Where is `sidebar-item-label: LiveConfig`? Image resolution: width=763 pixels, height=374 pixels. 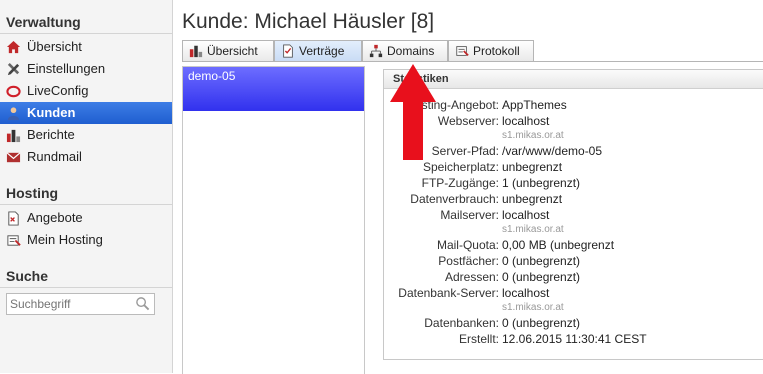
sidebar-item-label: LiveConfig is located at coordinates (58, 90).